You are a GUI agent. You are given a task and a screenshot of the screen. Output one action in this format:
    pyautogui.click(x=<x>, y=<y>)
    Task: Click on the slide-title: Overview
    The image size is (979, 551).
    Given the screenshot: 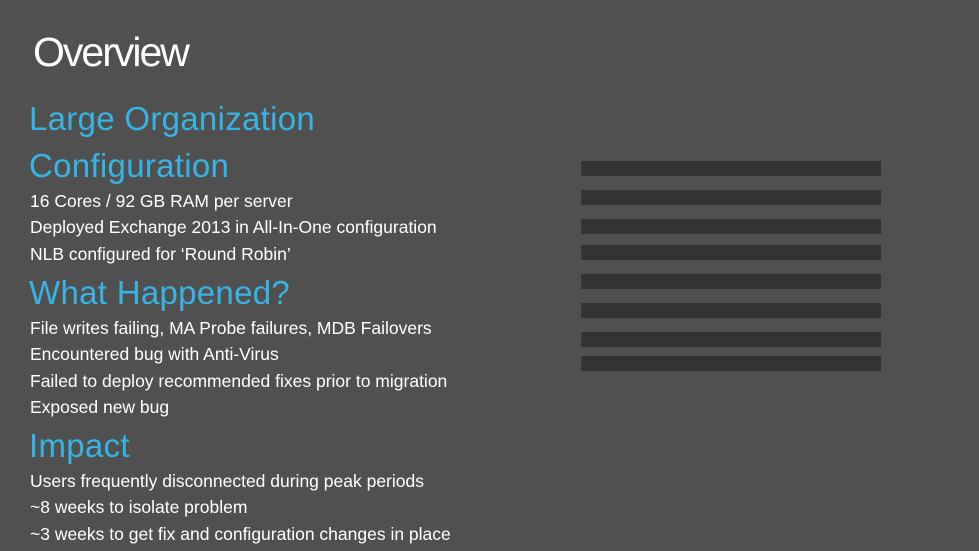 What is the action you would take?
    pyautogui.click(x=111, y=52)
    